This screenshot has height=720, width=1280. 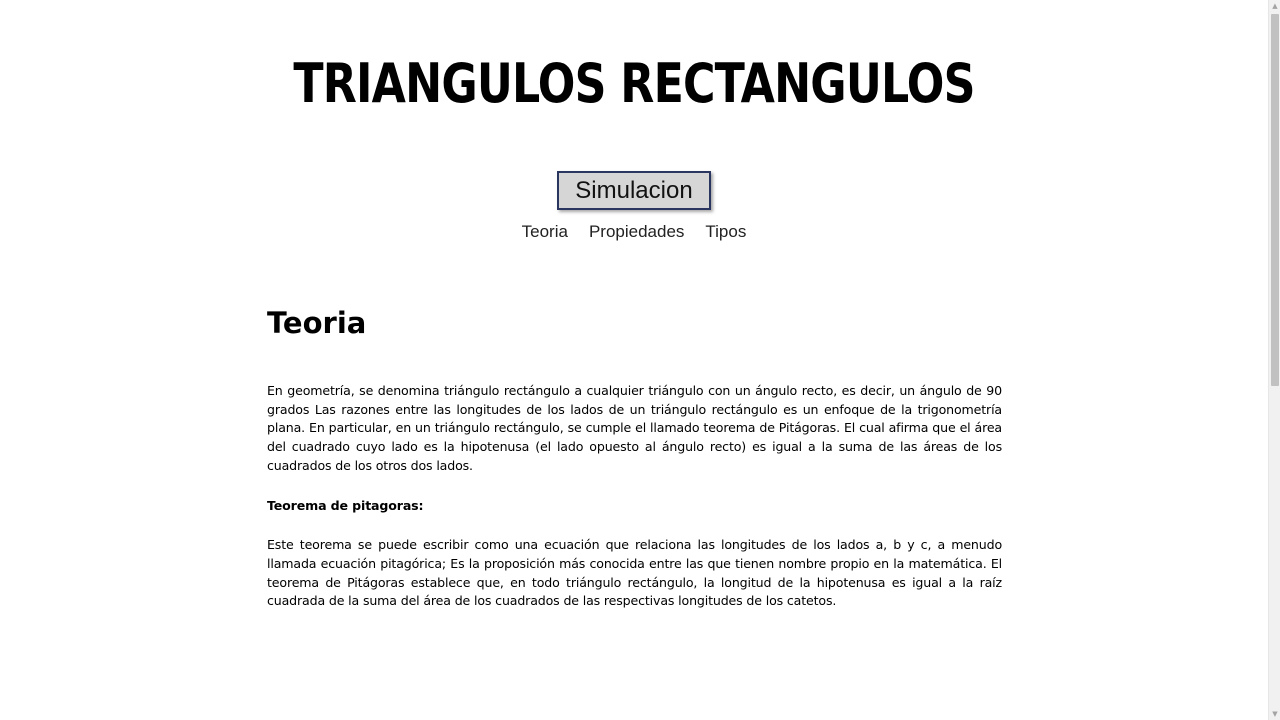 What do you see at coordinates (725, 232) in the screenshot?
I see `nav-link-tipos: Tipos` at bounding box center [725, 232].